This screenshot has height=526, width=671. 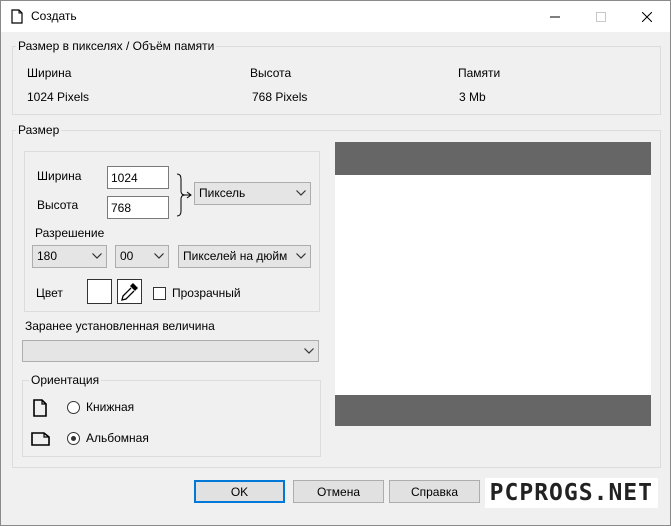 What do you see at coordinates (49, 293) in the screenshot?
I see `color-label: Цвет` at bounding box center [49, 293].